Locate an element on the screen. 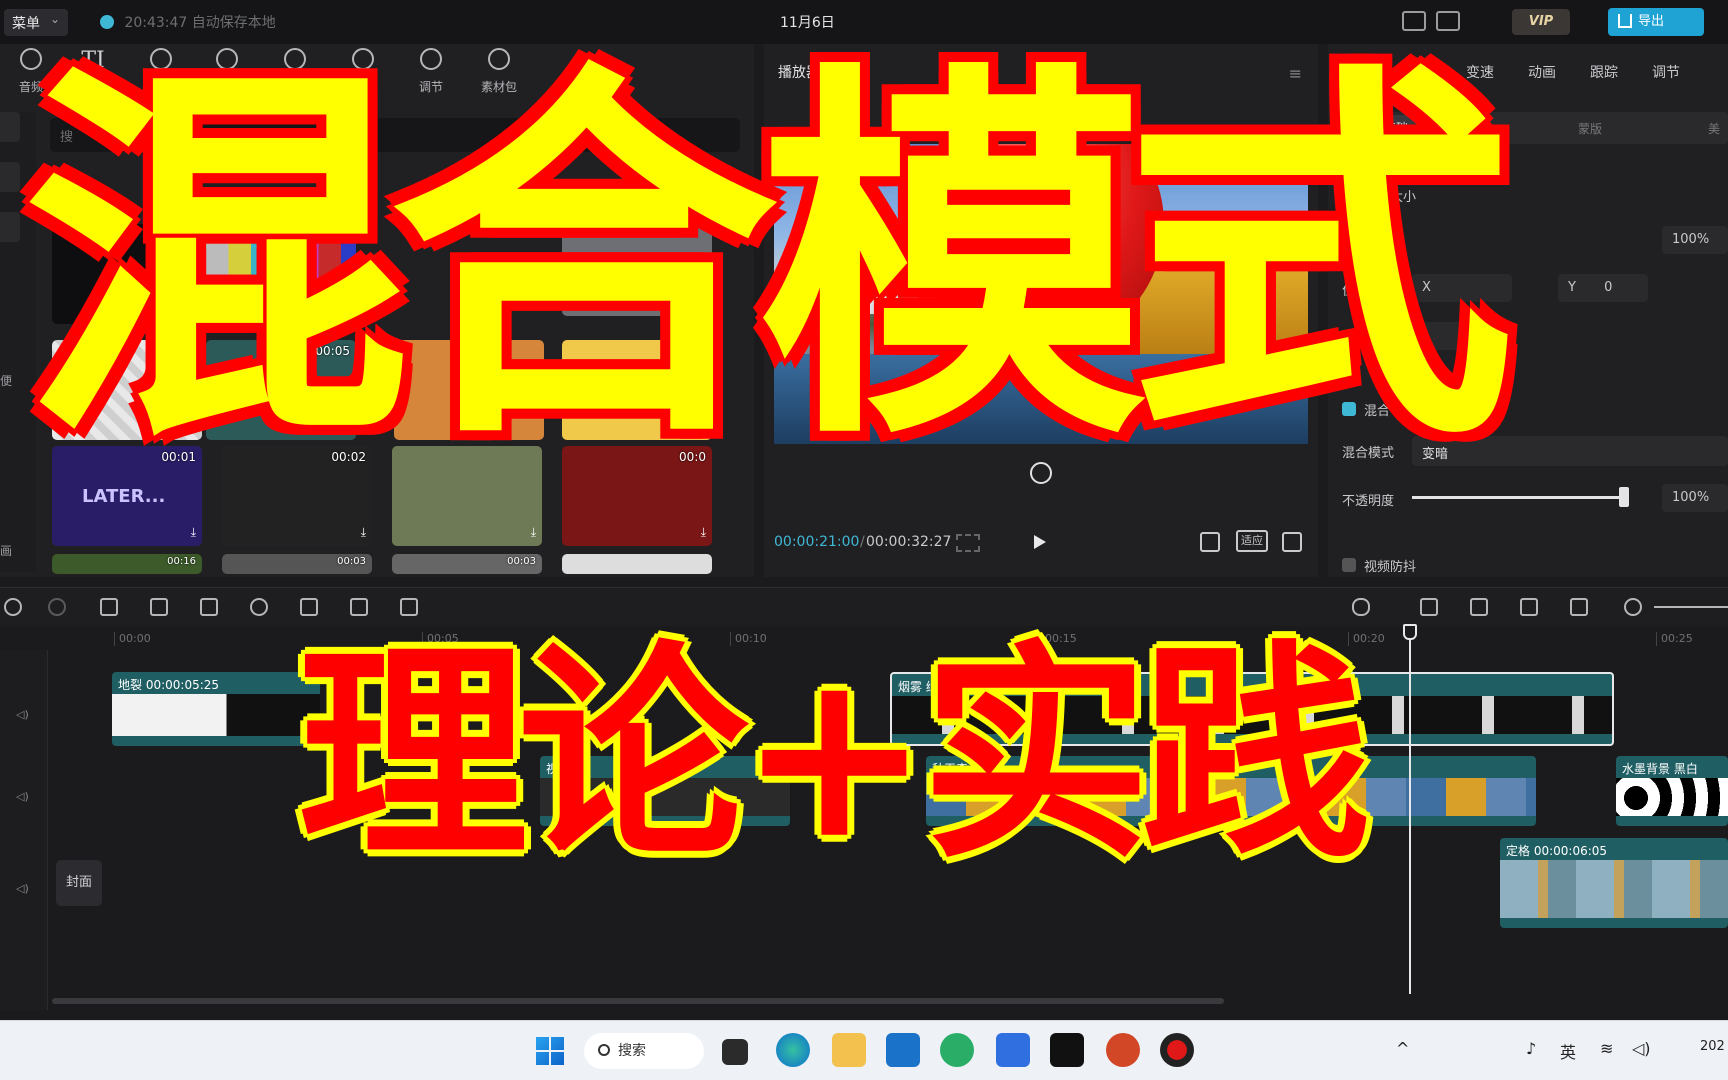 This screenshot has width=1728, height=1080. rotate-icon is located at coordinates (359, 607).